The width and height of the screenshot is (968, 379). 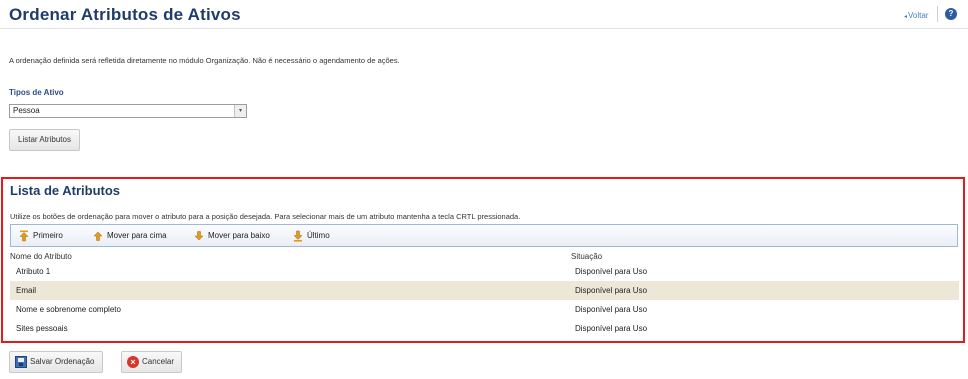 I want to click on back-link: ◂Voltar, so click(x=916, y=15).